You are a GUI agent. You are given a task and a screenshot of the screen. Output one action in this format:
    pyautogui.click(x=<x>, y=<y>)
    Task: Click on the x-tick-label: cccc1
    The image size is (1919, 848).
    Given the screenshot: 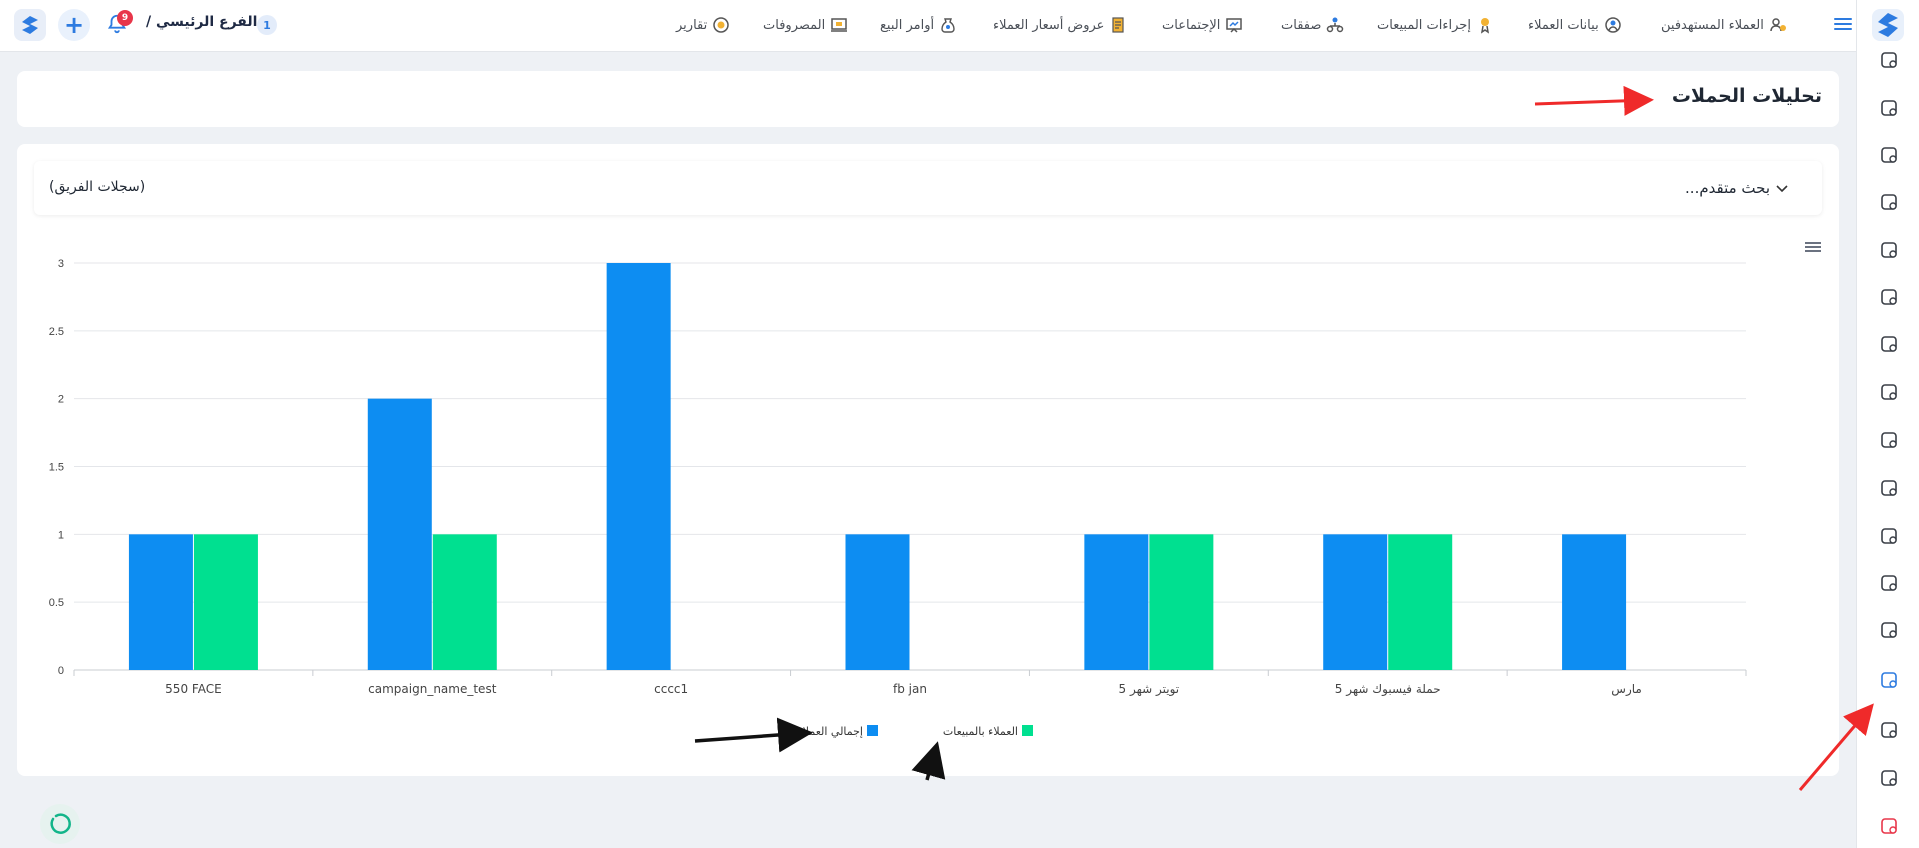 What is the action you would take?
    pyautogui.click(x=671, y=689)
    